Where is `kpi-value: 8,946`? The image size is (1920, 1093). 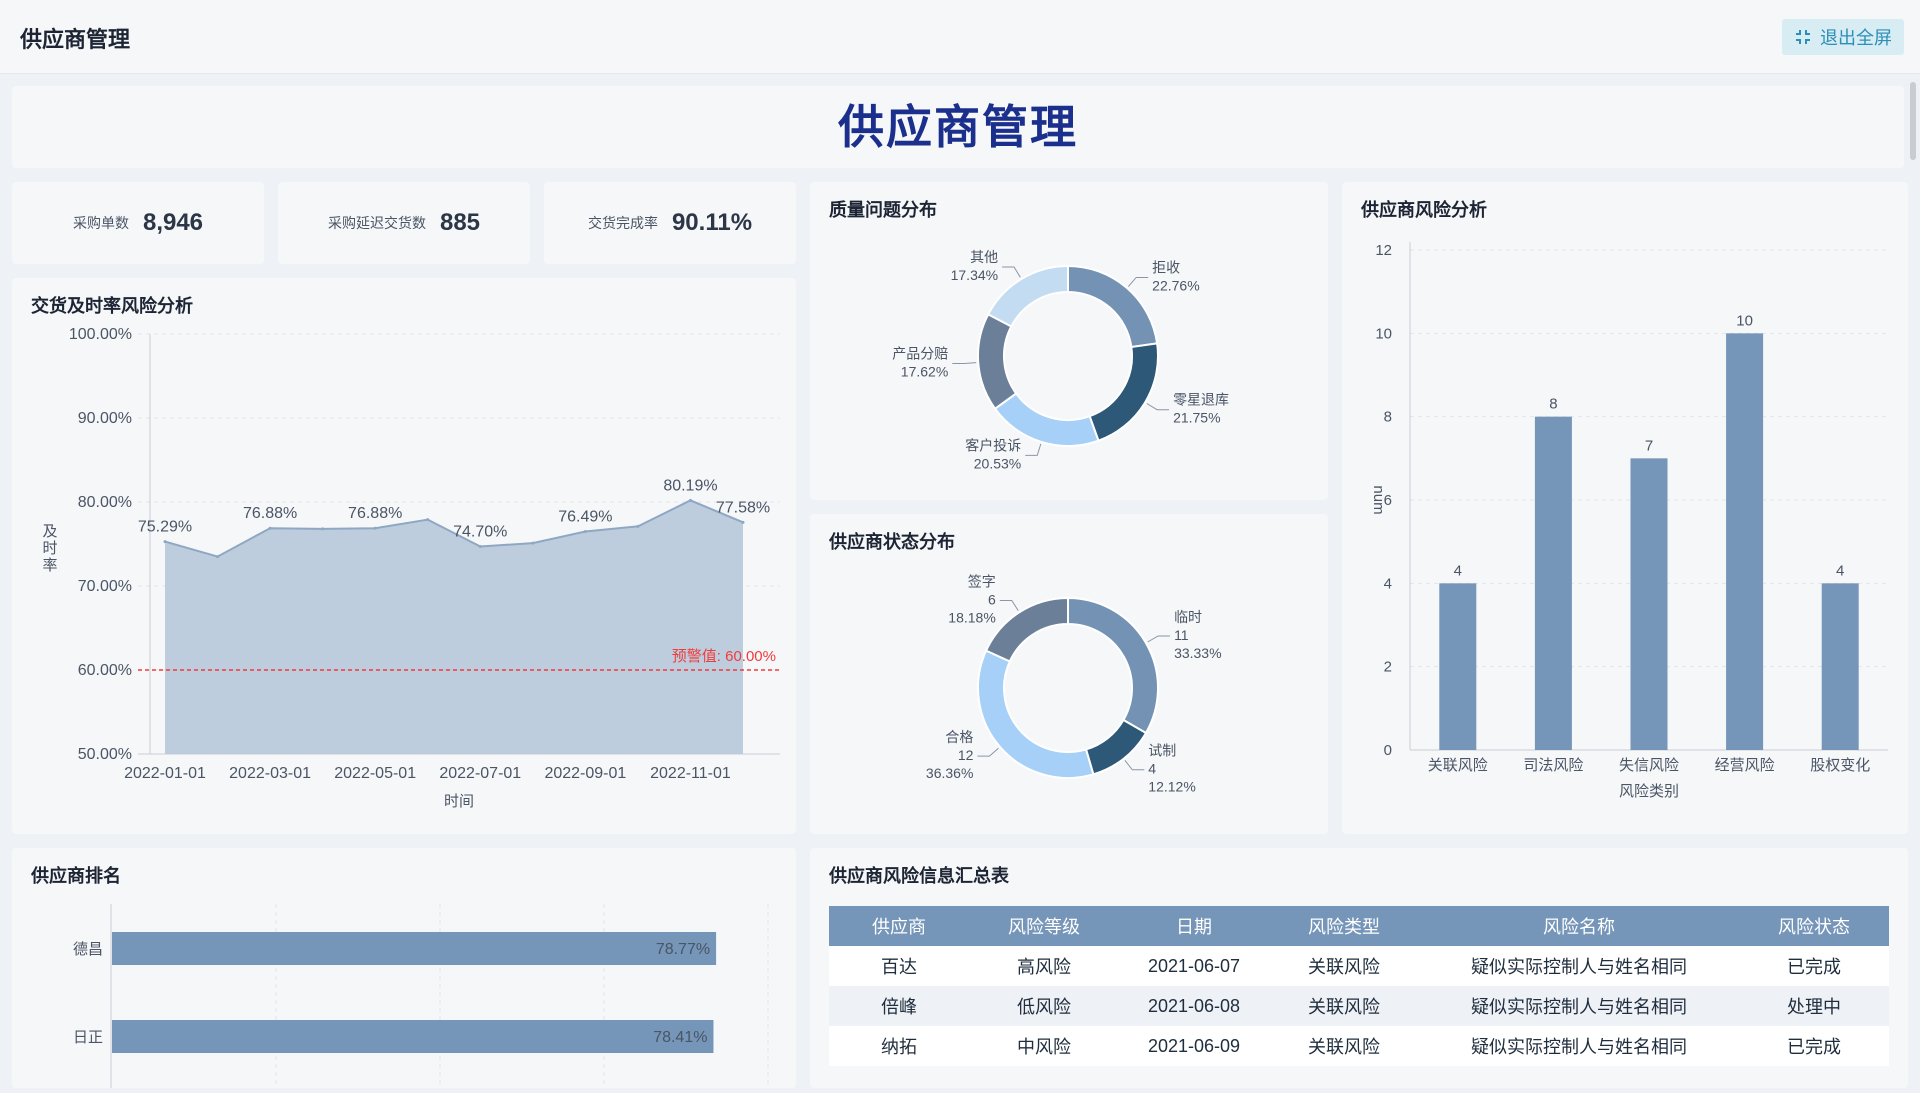
kpi-value: 8,946 is located at coordinates (173, 222).